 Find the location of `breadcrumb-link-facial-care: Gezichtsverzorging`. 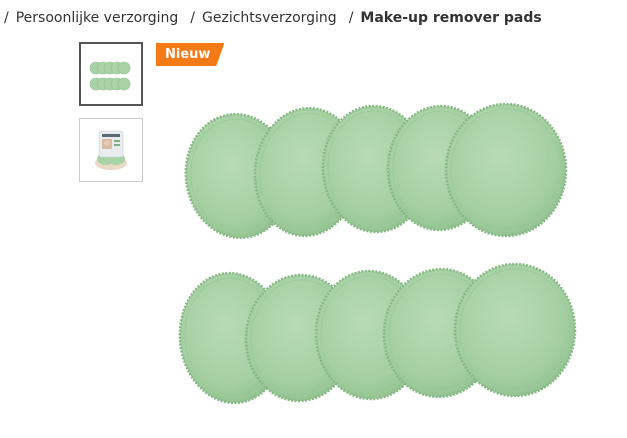

breadcrumb-link-facial-care: Gezichtsverzorging is located at coordinates (269, 18).